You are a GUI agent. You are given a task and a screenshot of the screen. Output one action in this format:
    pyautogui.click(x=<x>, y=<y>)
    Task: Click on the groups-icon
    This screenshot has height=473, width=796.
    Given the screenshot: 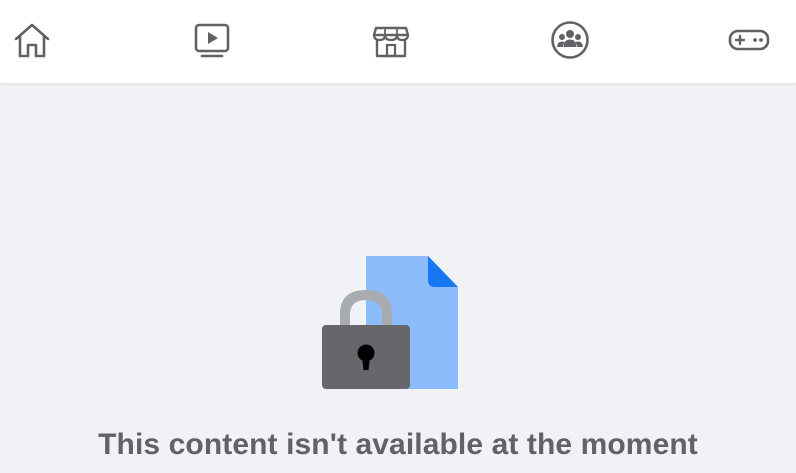 What is the action you would take?
    pyautogui.click(x=570, y=40)
    